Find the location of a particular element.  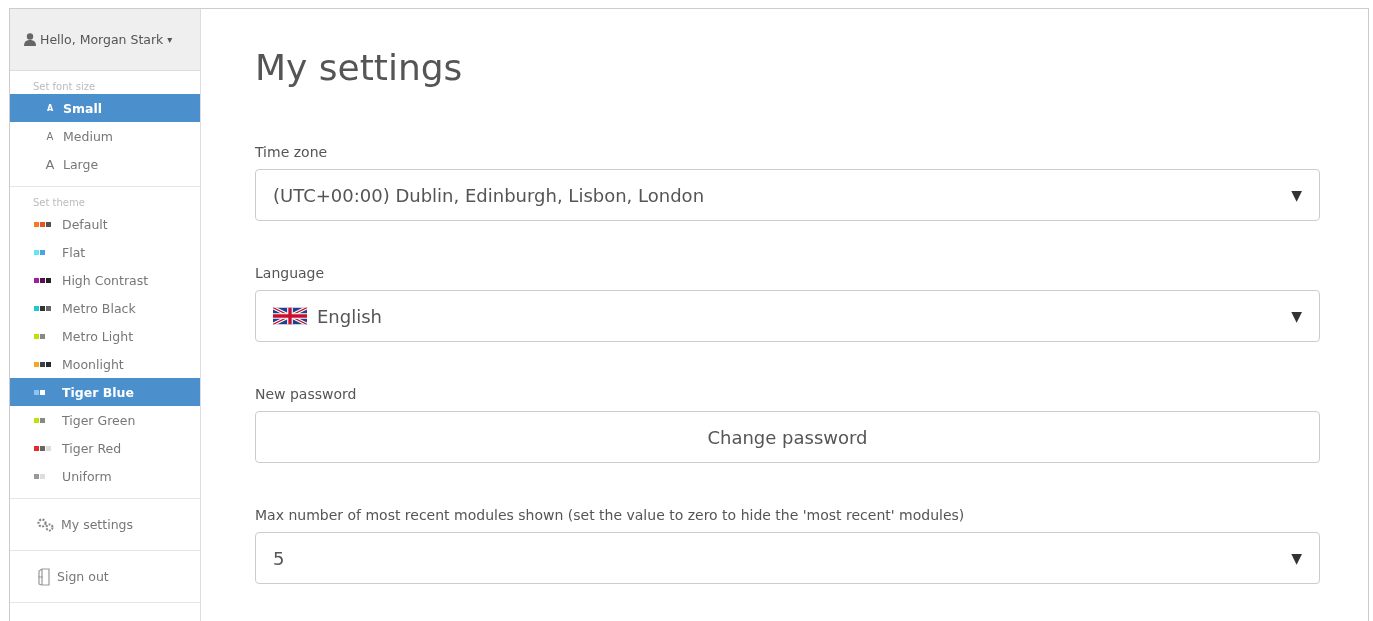

theme-label: Metro Black is located at coordinates (99, 308).